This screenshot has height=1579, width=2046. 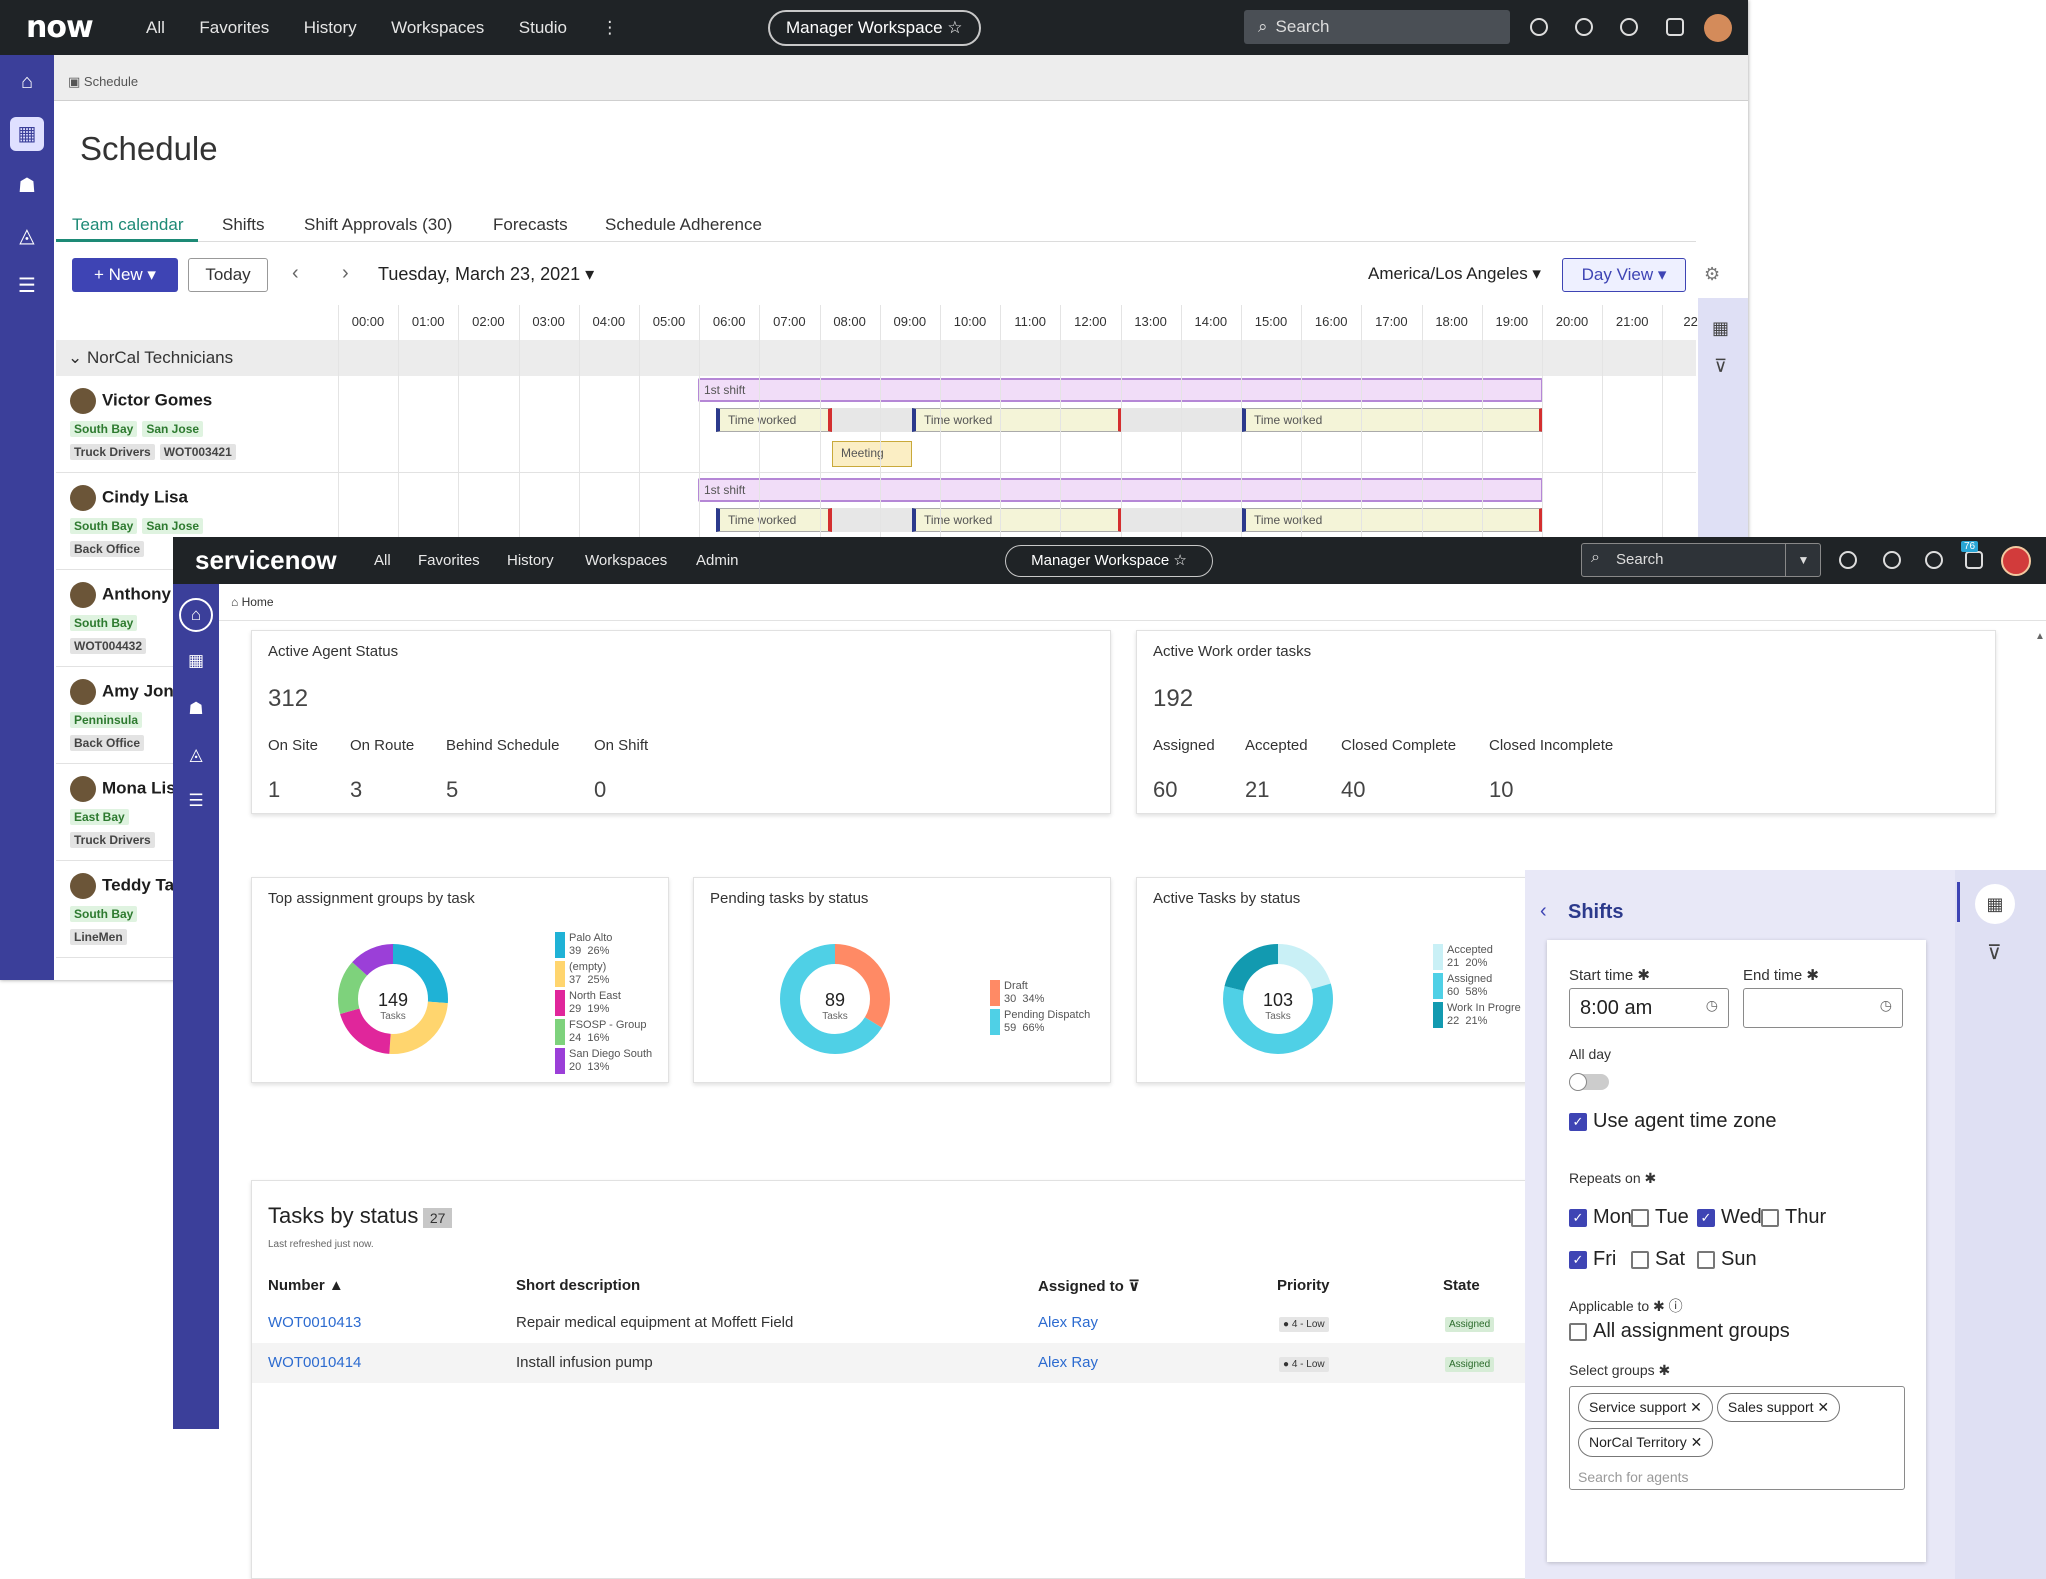 What do you see at coordinates (1672, 1121) in the screenshot?
I see `agent-timezone-checkbox-row: ✓ Use agent time zone` at bounding box center [1672, 1121].